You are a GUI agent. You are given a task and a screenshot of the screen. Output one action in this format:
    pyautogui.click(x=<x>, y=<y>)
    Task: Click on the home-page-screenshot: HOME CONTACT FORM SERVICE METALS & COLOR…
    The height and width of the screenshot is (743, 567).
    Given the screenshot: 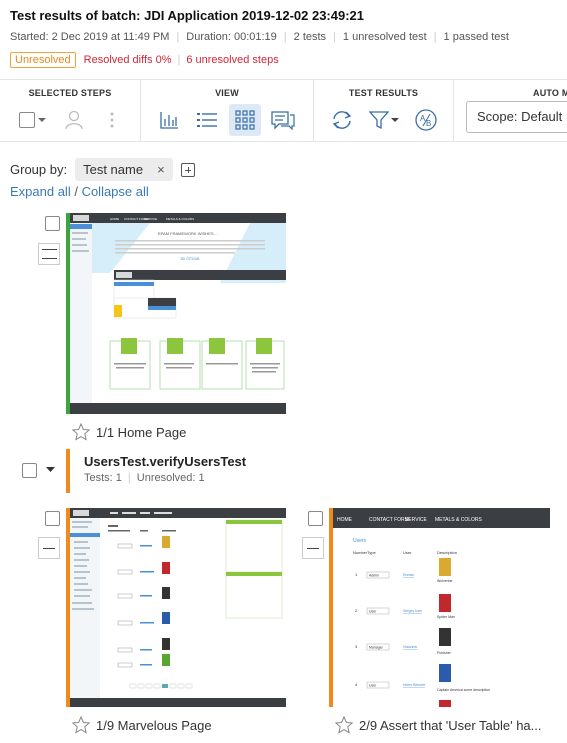 What is the action you would take?
    pyautogui.click(x=178, y=313)
    